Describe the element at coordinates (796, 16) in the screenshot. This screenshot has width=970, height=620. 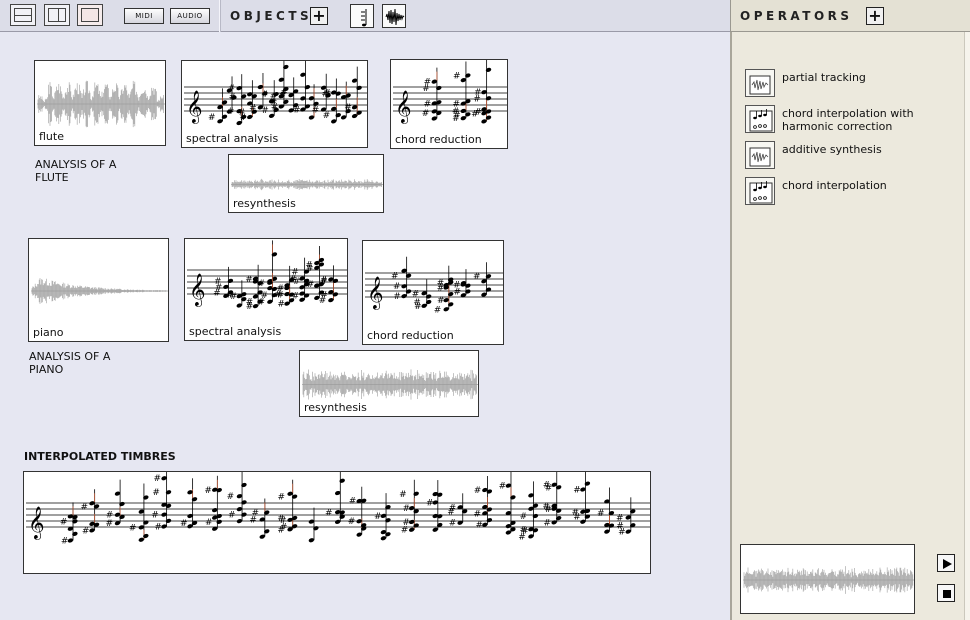
I see `operators-label: OPERATORS` at that location.